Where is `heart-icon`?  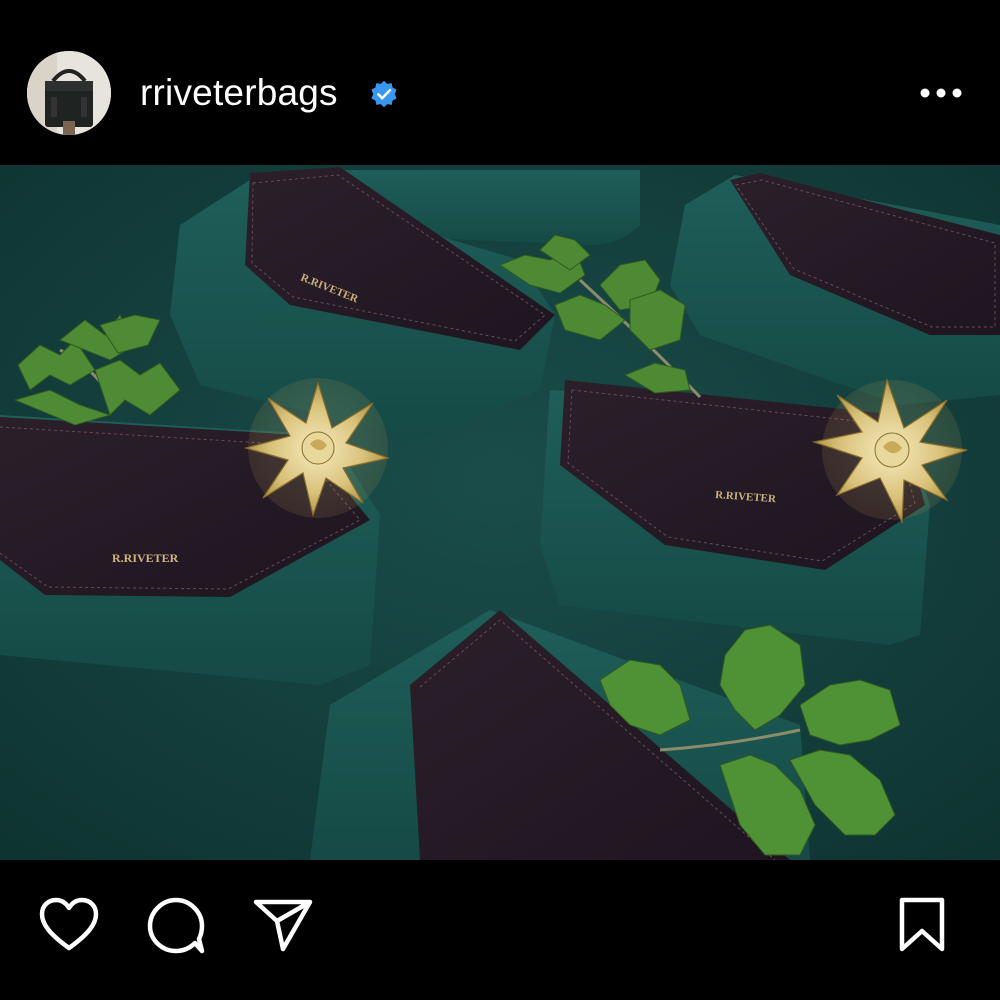 heart-icon is located at coordinates (69, 925).